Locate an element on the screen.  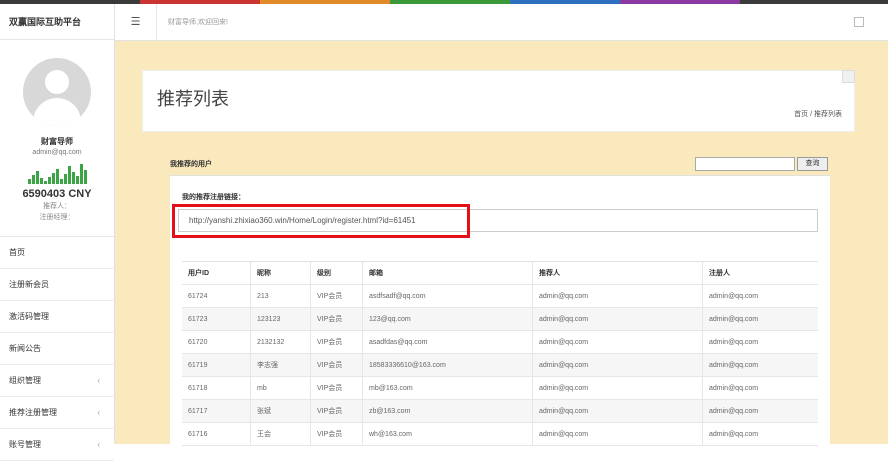
table-cell: wh@163.com is located at coordinates (447, 434).